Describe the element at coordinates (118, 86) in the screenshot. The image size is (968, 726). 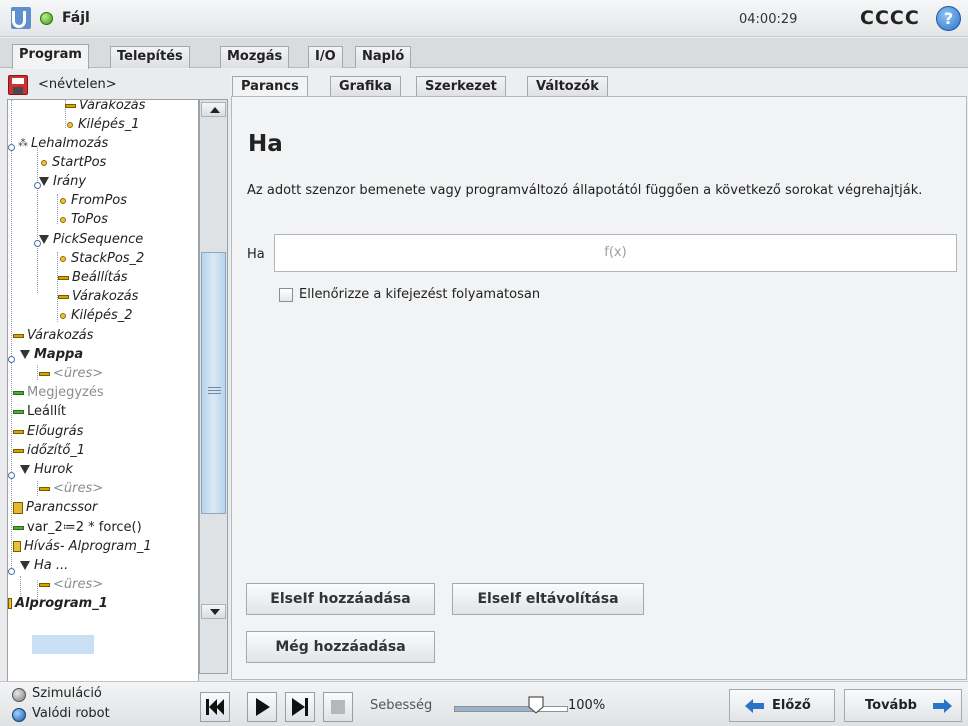
I see `program-name-row: <névtelen>` at that location.